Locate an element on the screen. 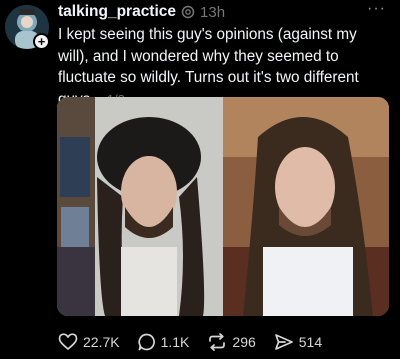 The height and width of the screenshot is (359, 400). reply-count: 1.1K is located at coordinates (175, 342).